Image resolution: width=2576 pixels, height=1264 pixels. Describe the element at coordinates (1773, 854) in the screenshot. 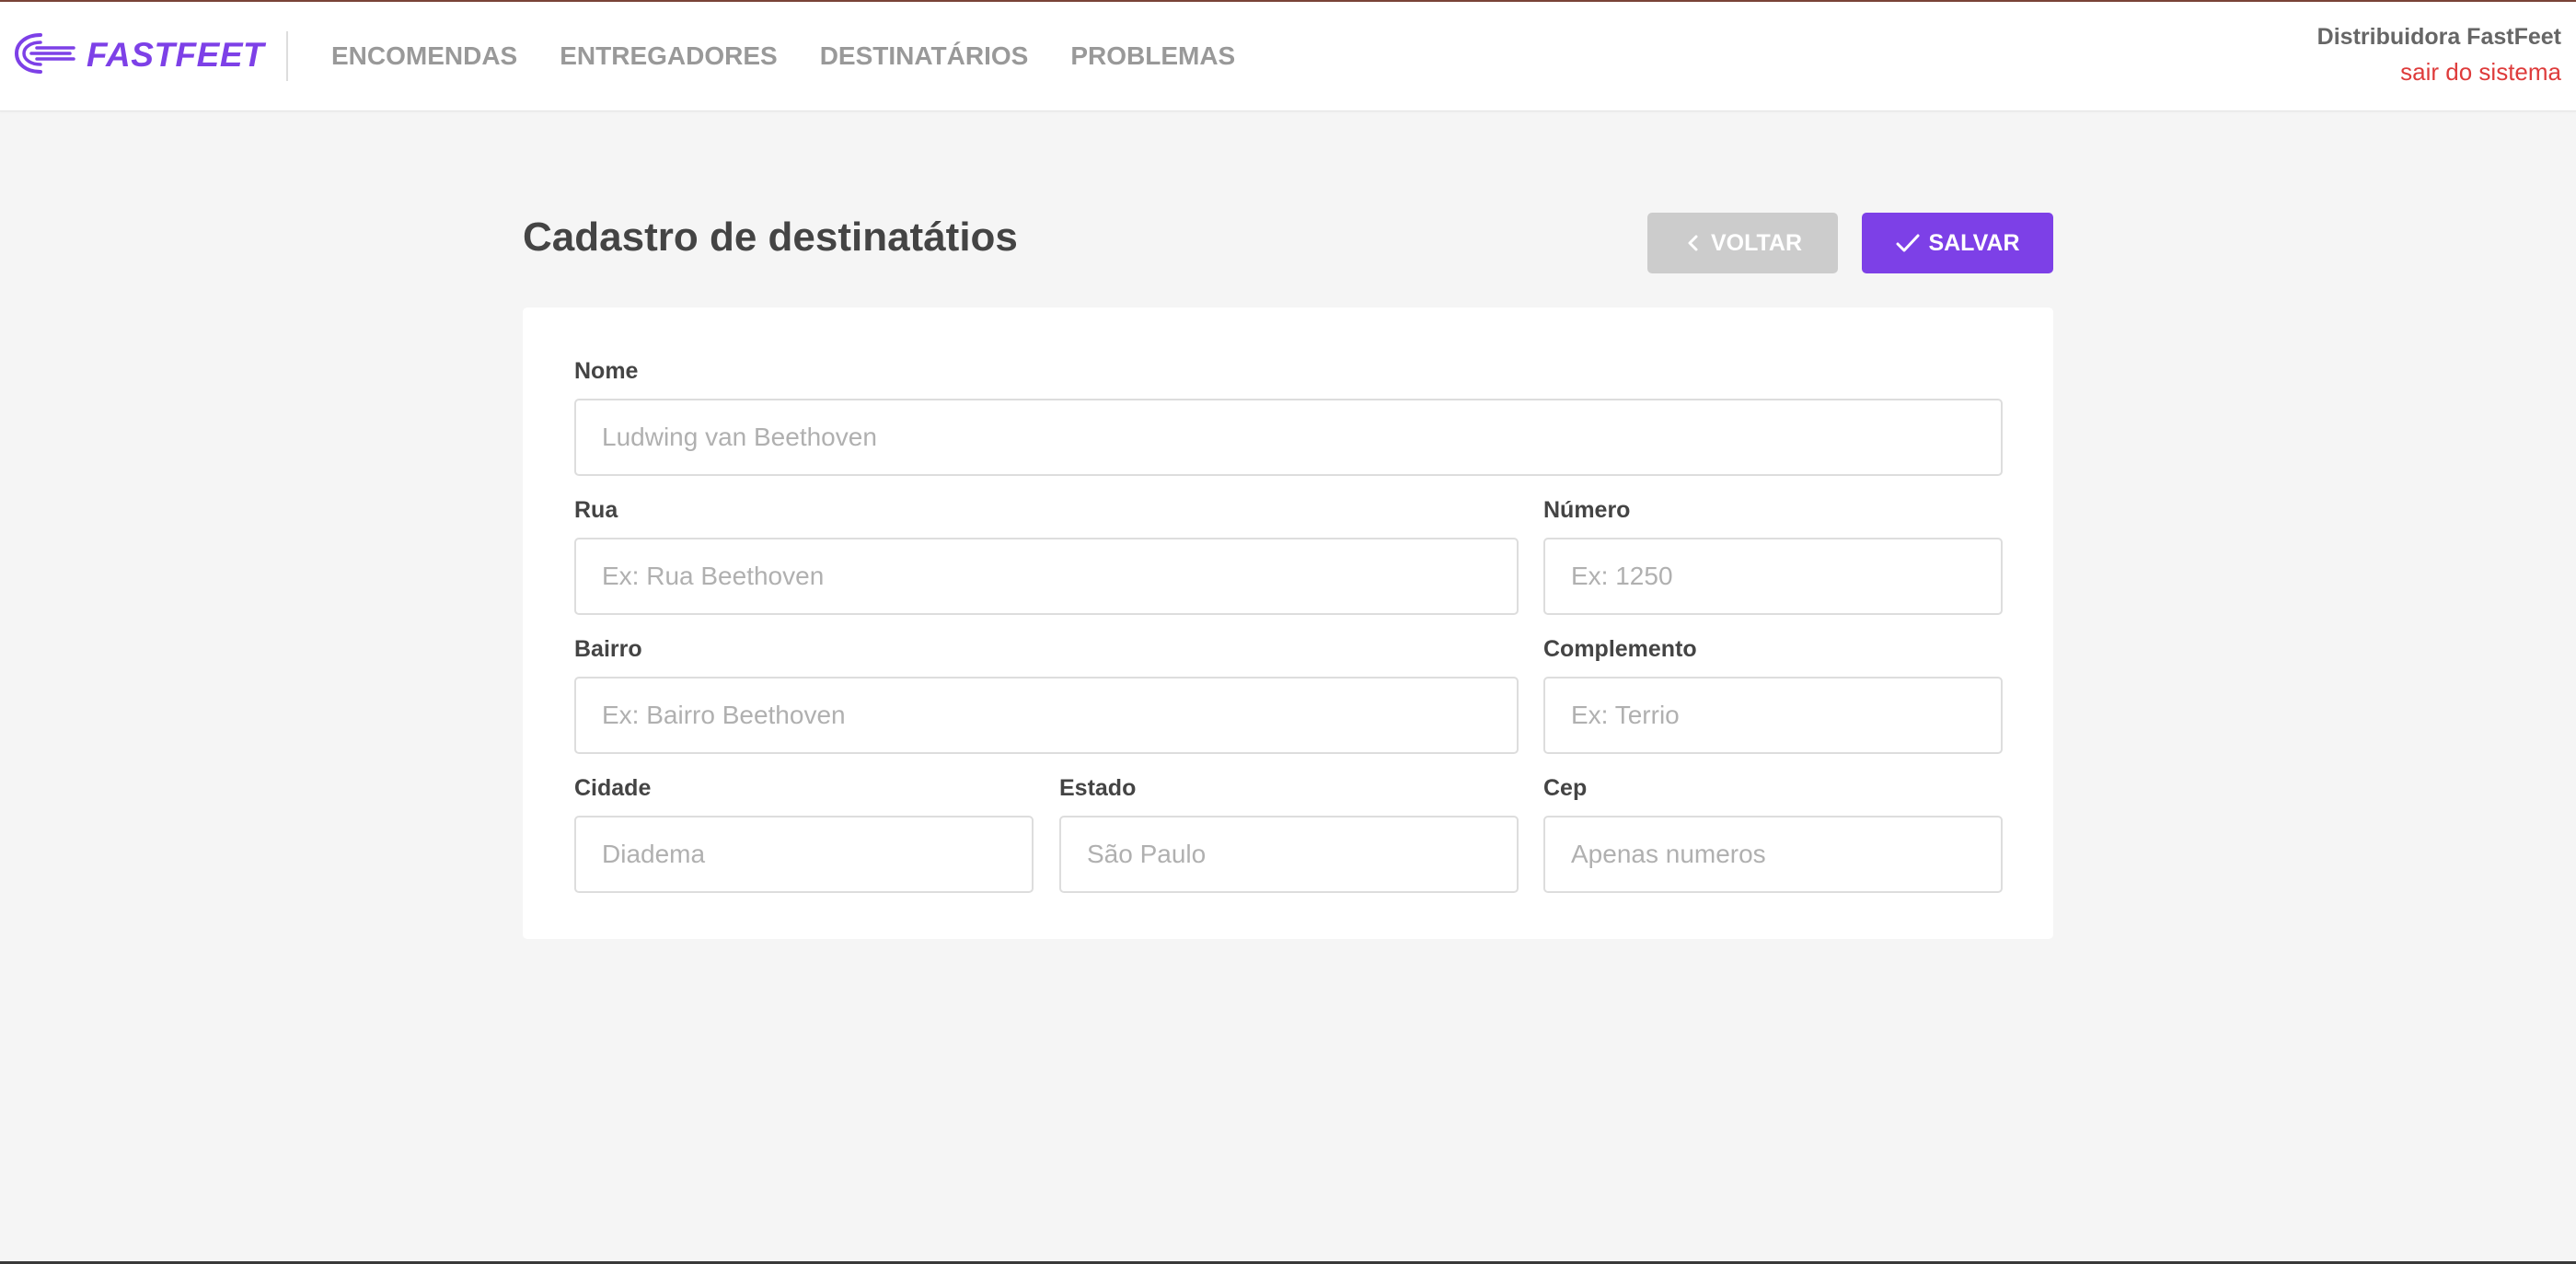

I see `cep-input` at that location.